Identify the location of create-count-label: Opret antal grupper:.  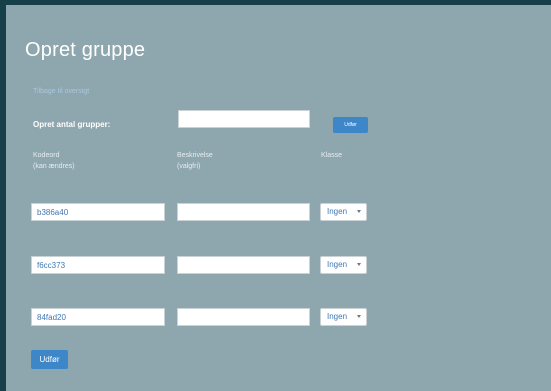
(72, 124).